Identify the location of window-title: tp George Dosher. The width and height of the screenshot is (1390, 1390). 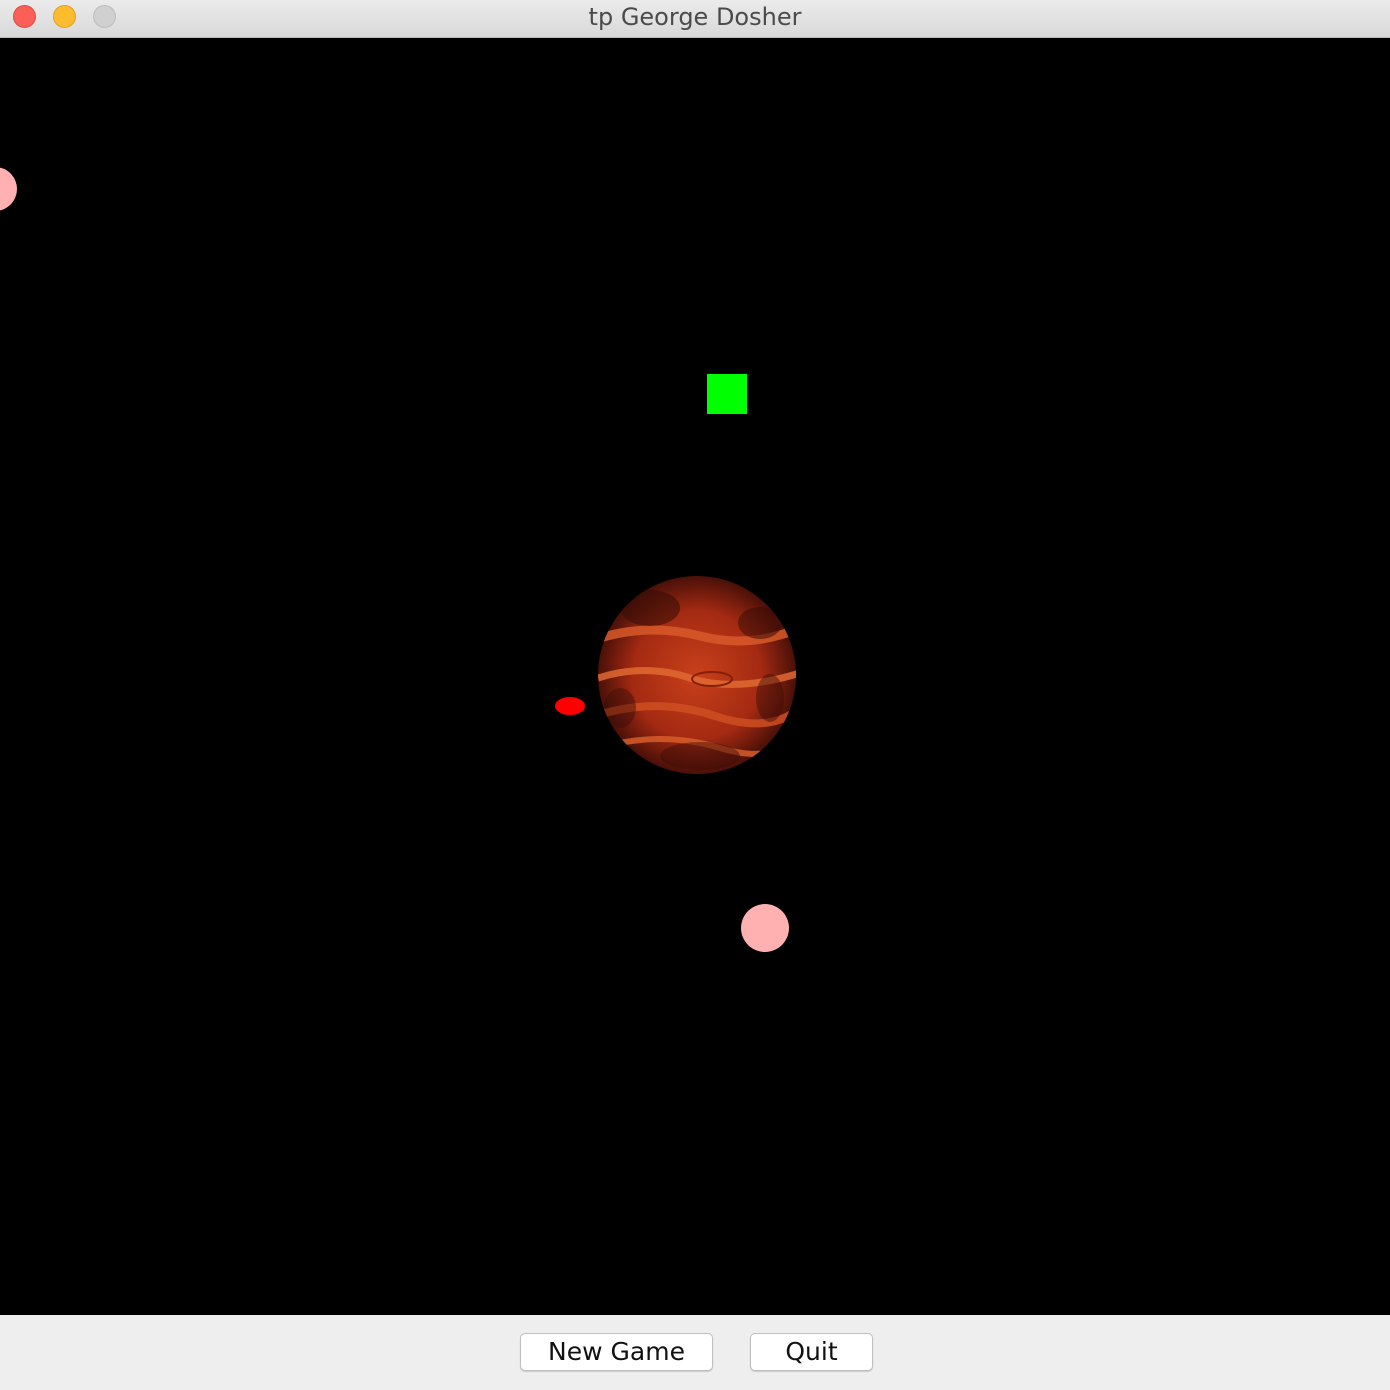
(695, 17).